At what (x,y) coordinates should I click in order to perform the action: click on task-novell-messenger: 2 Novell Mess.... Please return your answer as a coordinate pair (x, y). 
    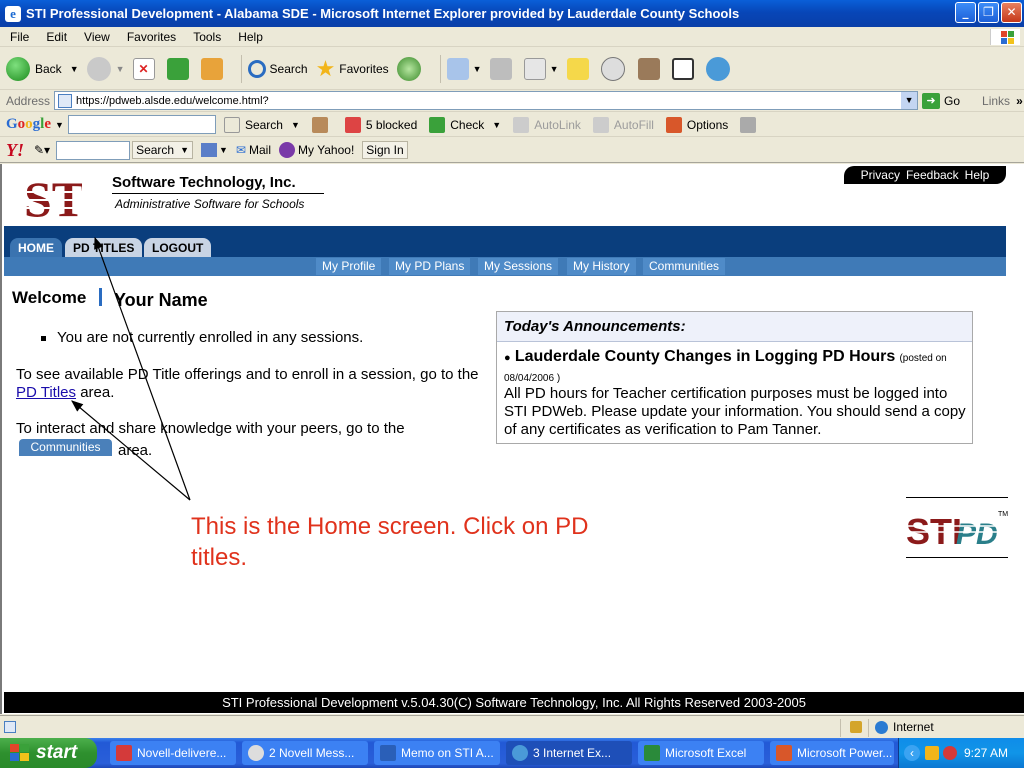
    Looking at the image, I should click on (305, 753).